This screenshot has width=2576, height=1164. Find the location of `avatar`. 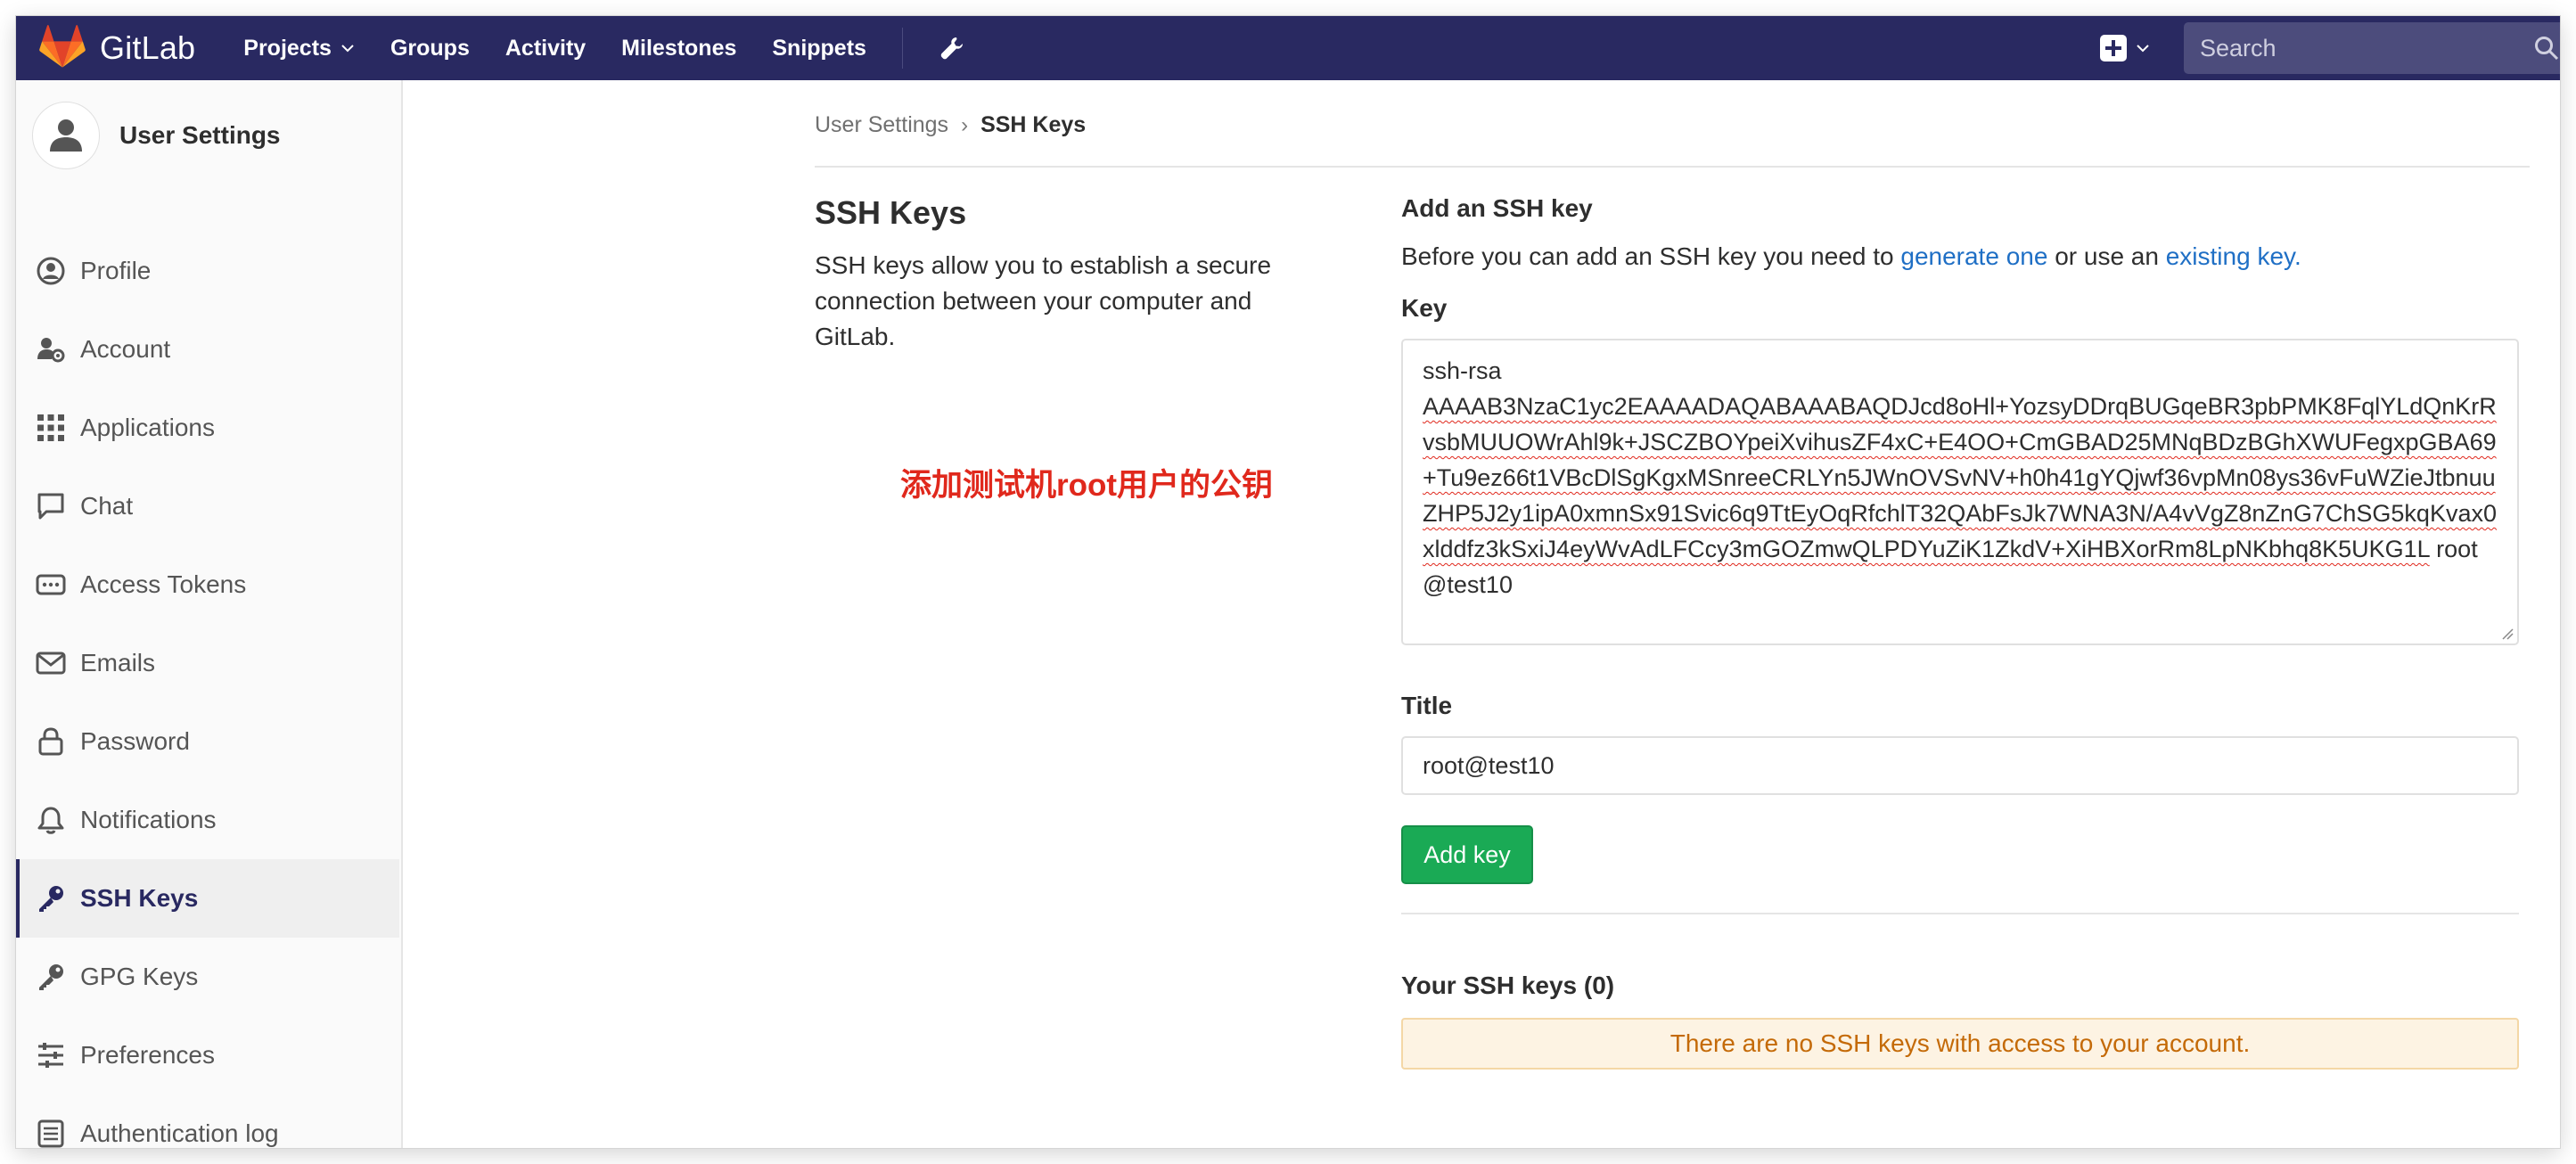

avatar is located at coordinates (66, 135).